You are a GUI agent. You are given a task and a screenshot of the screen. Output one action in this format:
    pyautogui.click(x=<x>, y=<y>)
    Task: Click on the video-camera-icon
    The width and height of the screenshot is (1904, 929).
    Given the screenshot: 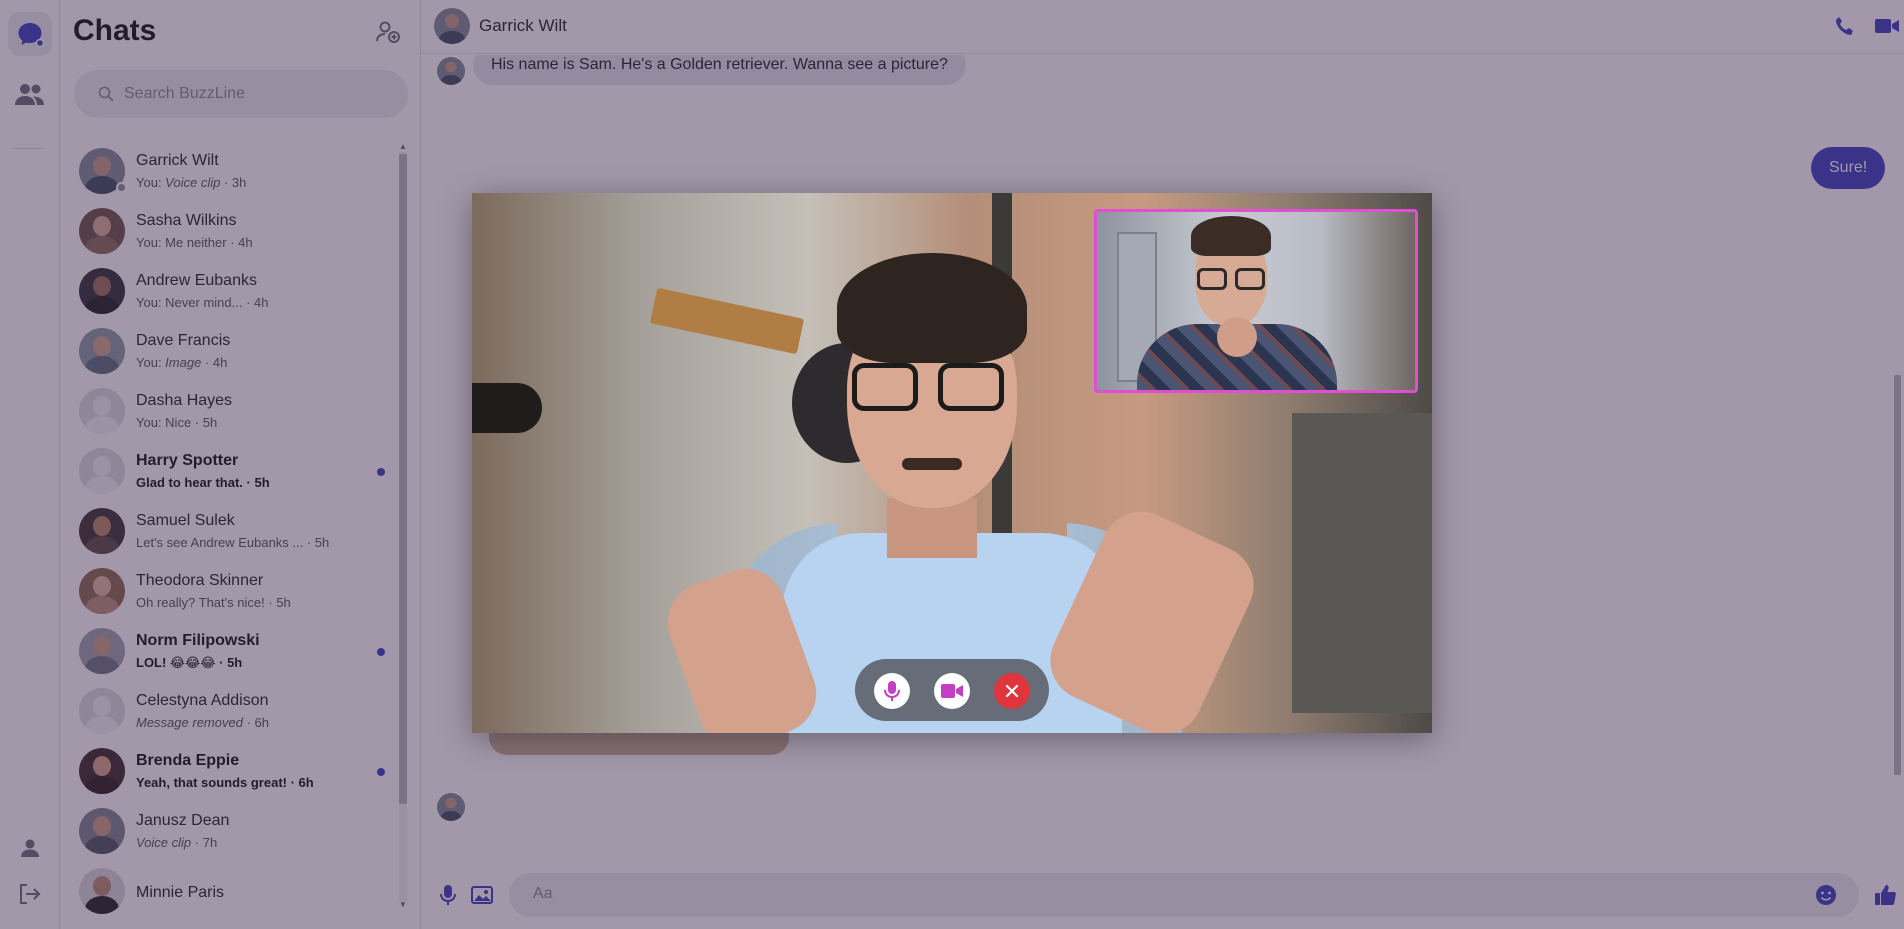 What is the action you would take?
    pyautogui.click(x=952, y=691)
    